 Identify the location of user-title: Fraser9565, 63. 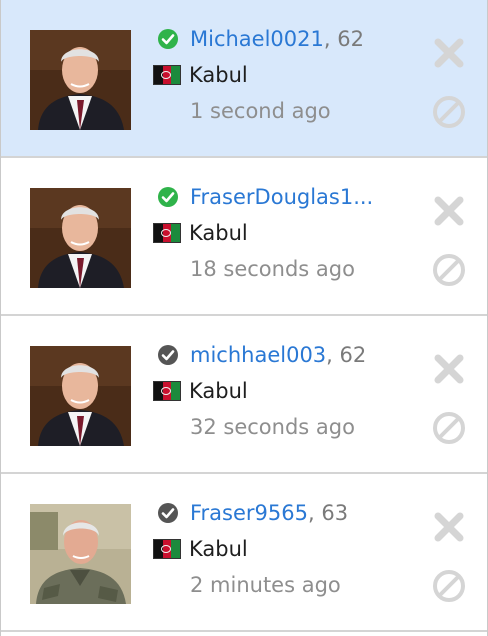
(269, 513).